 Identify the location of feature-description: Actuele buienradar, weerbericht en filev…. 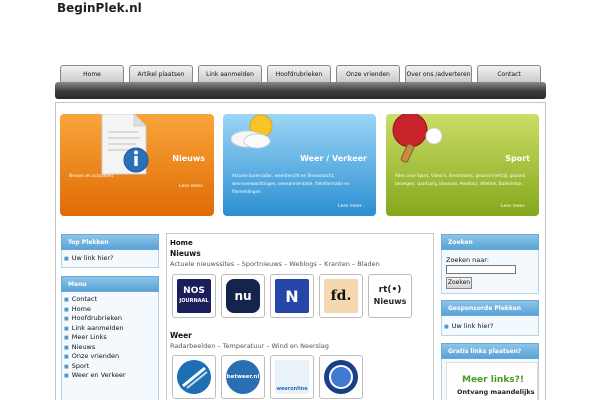
(291, 183).